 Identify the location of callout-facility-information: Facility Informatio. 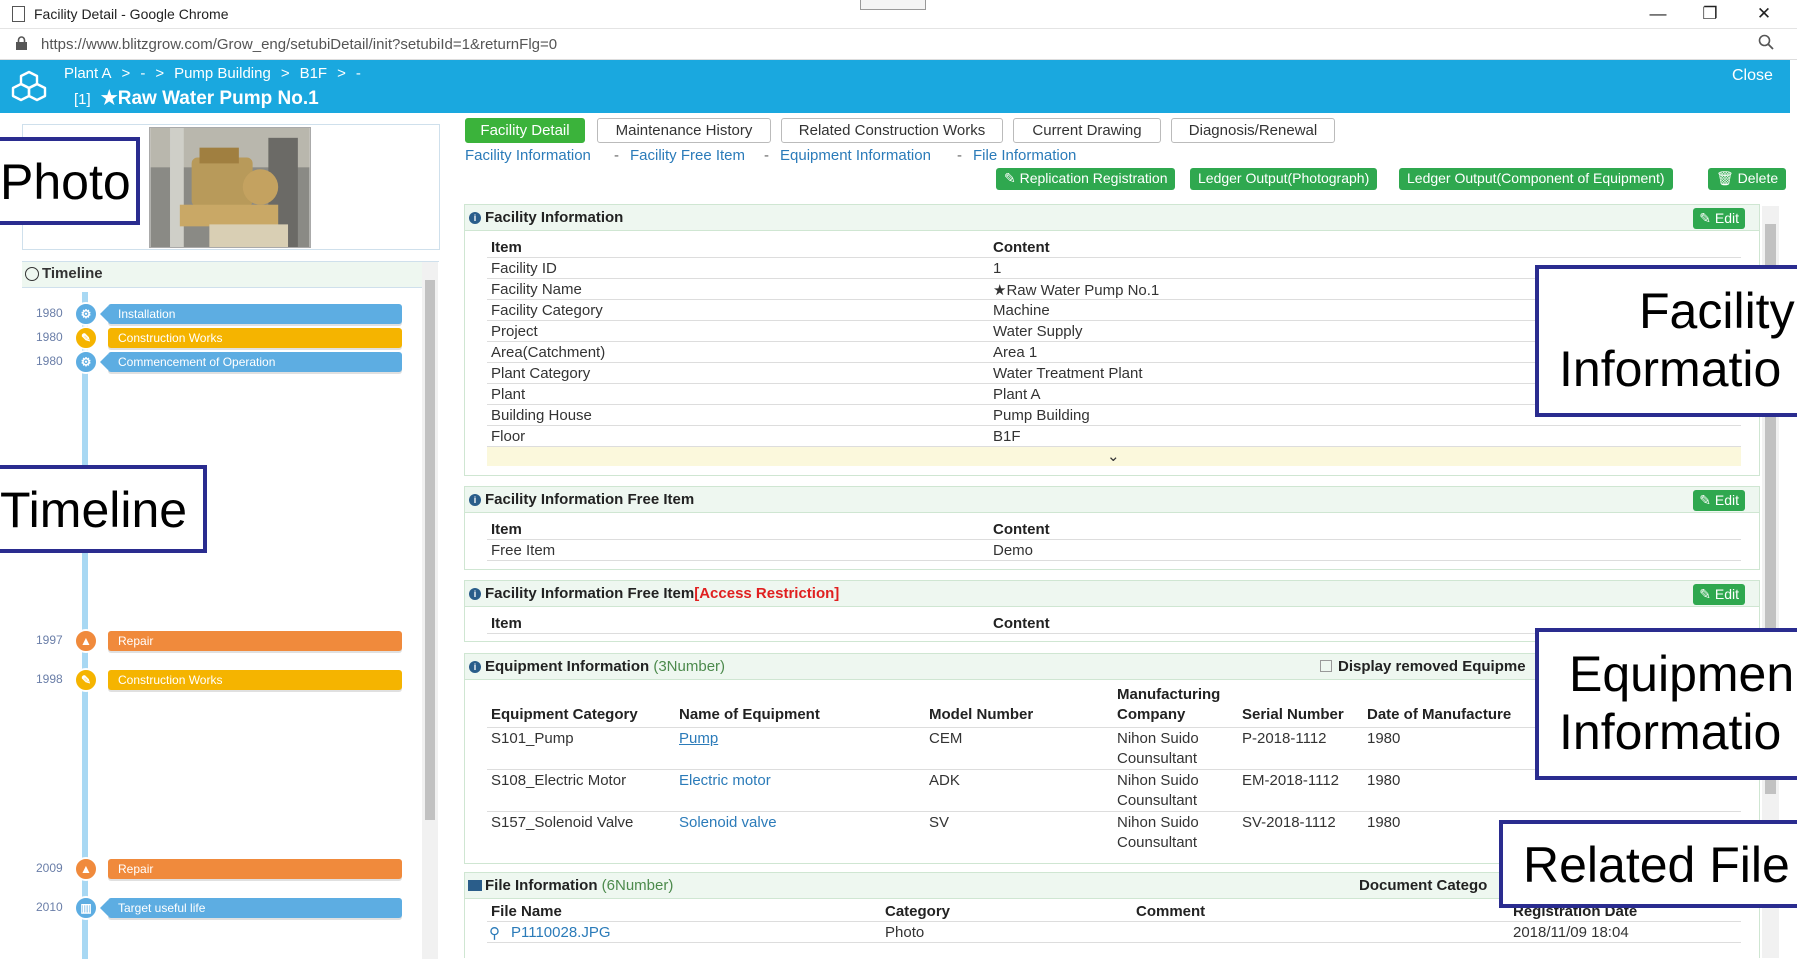
(1666, 341).